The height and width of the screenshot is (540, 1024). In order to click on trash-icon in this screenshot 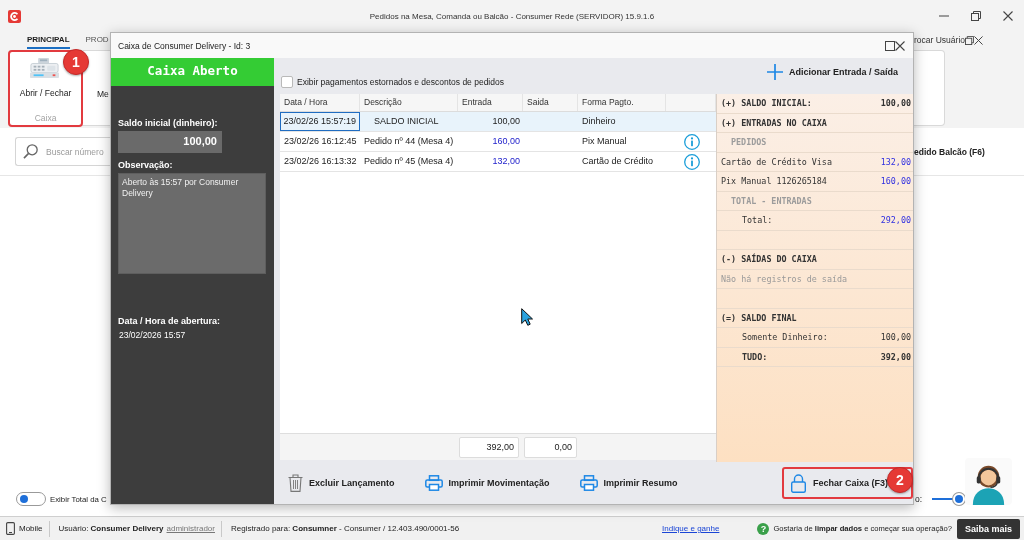, I will do `click(295, 483)`.